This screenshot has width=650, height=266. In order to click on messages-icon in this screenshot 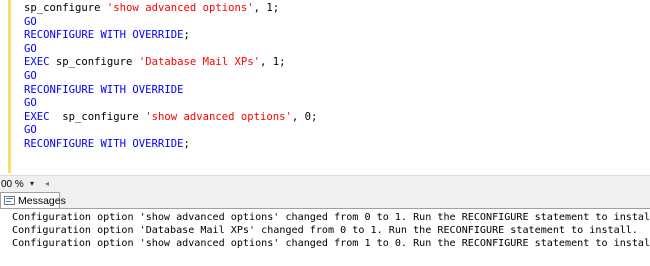, I will do `click(9, 200)`.